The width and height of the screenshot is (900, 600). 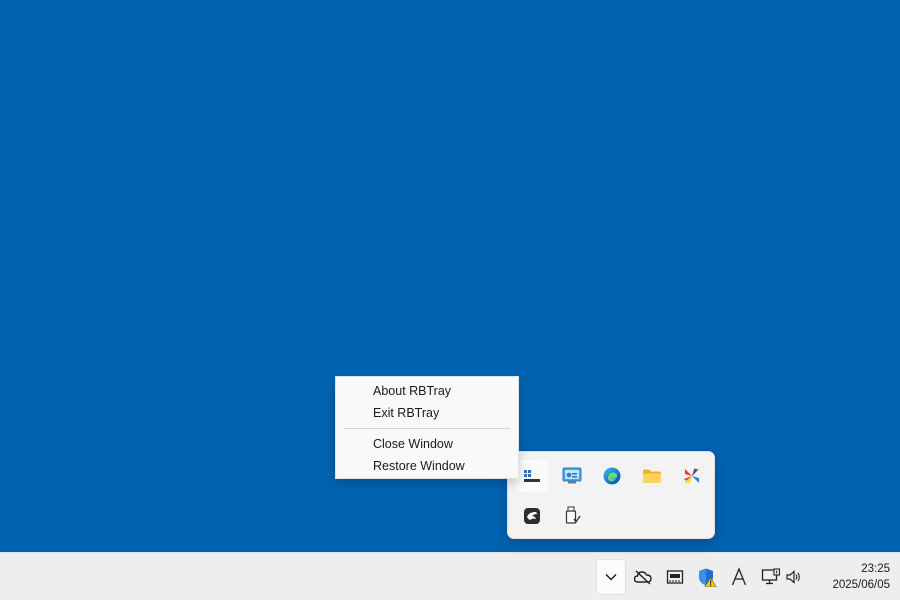 What do you see at coordinates (427, 413) in the screenshot?
I see `menu-item-exit-rbtray: Exit RBTray` at bounding box center [427, 413].